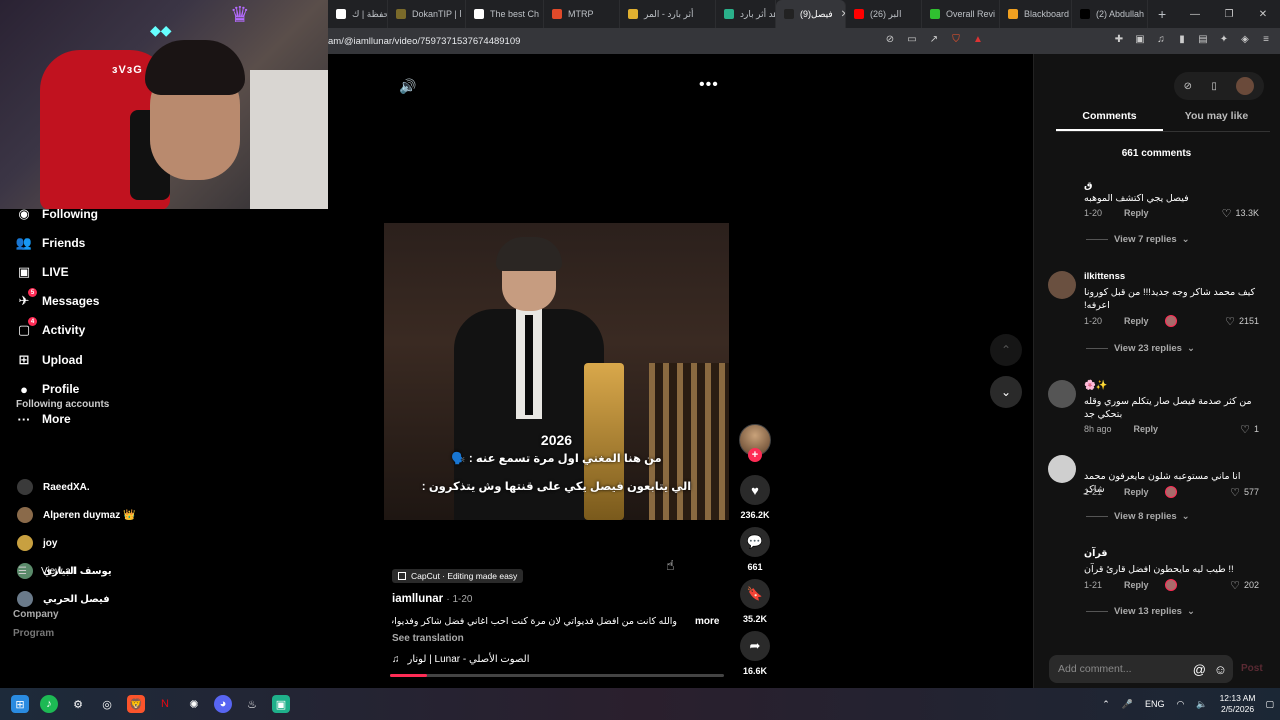 This screenshot has width=1280, height=720. I want to click on following-account: joy, so click(37, 543).